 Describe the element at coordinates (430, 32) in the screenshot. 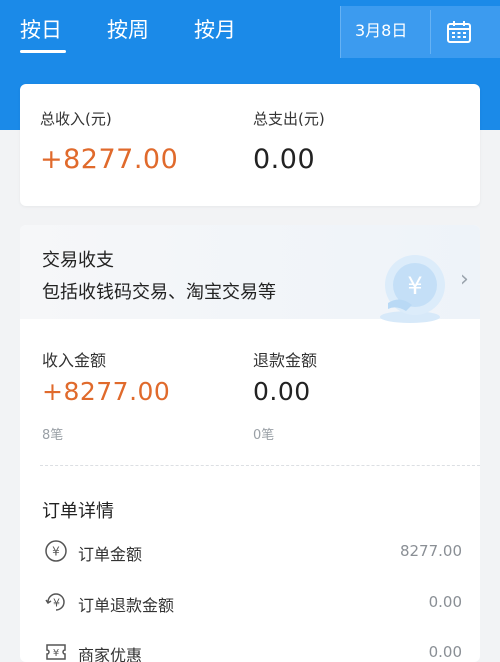

I see `date-divider` at that location.